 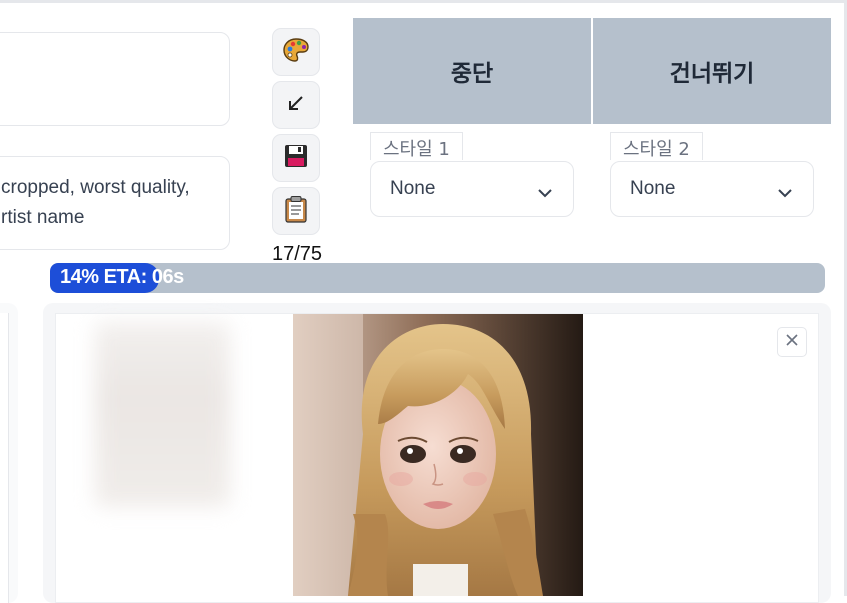 I want to click on negative-prompt-line-1: cropped, worst quality,, so click(x=95, y=187).